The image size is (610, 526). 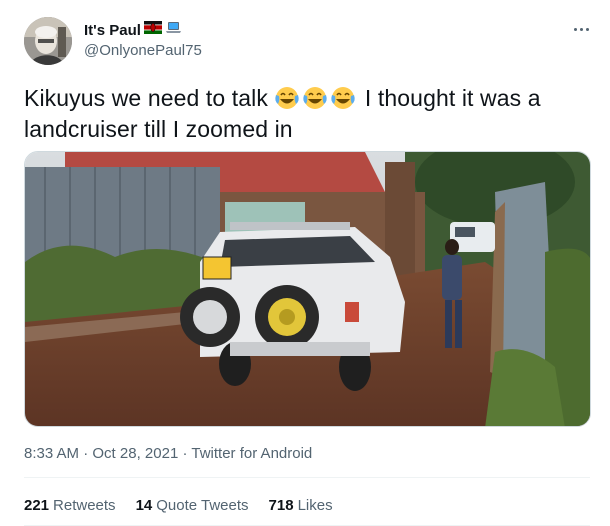 What do you see at coordinates (135, 453) in the screenshot?
I see `tweet-date: Oct 28, 2021` at bounding box center [135, 453].